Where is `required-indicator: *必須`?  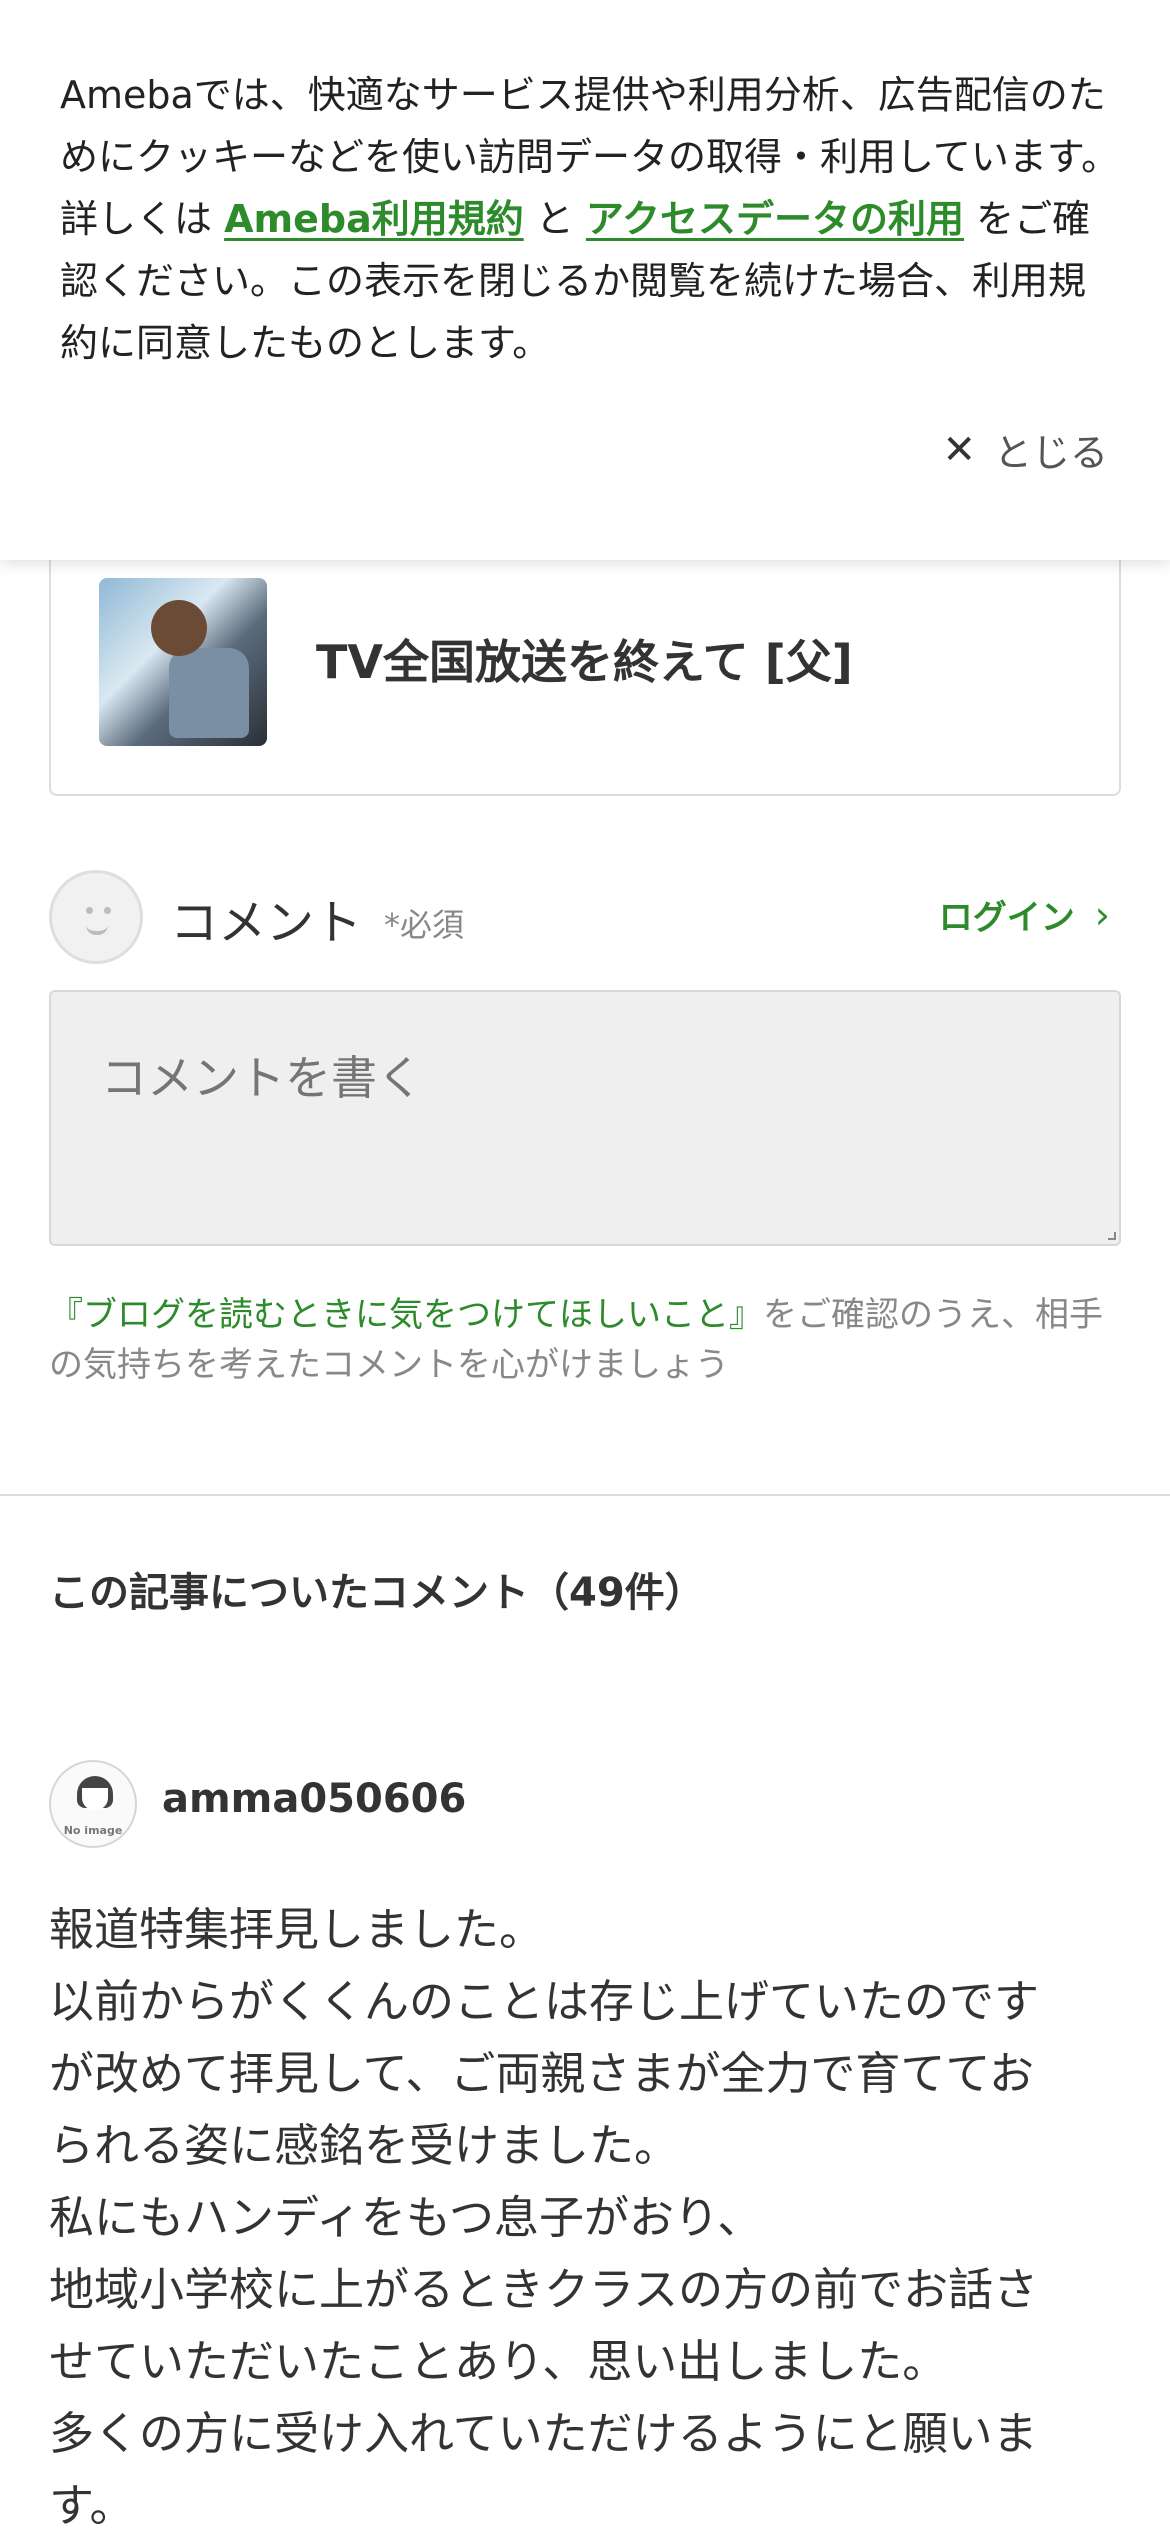 required-indicator: *必須 is located at coordinates (424, 925).